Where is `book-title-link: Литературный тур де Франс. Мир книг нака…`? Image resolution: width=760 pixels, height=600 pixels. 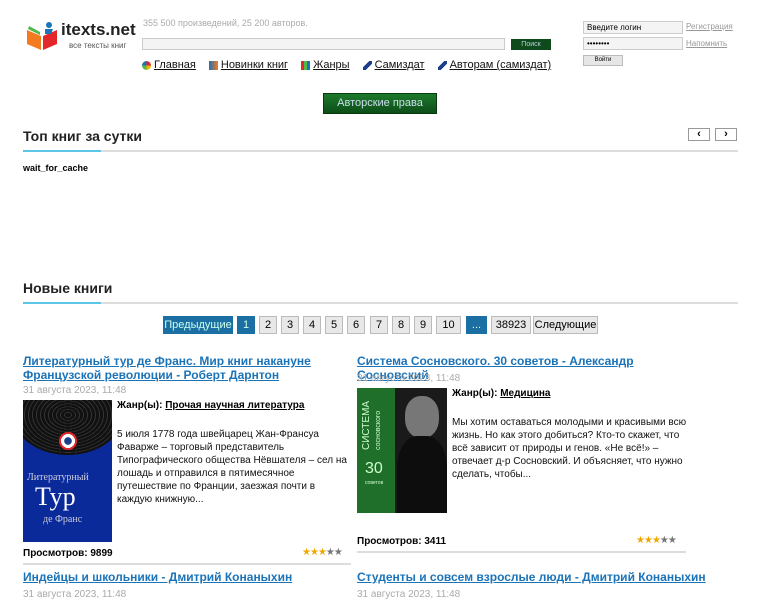
book-title-link: Литературный тур де Франс. Мир книг нака… is located at coordinates (173, 368).